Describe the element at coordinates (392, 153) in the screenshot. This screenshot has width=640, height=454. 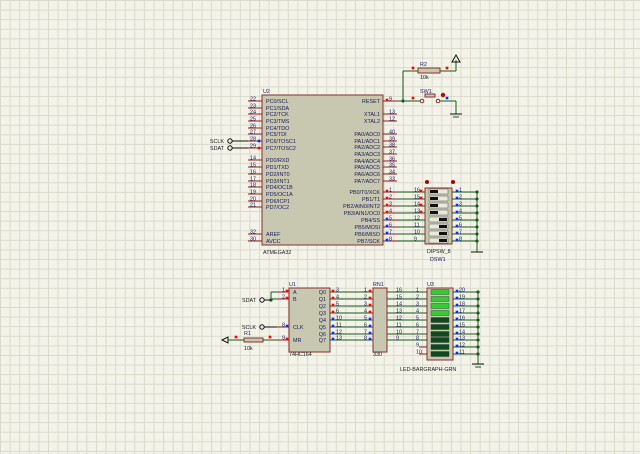
I see `u2-pin-number: 37` at that location.